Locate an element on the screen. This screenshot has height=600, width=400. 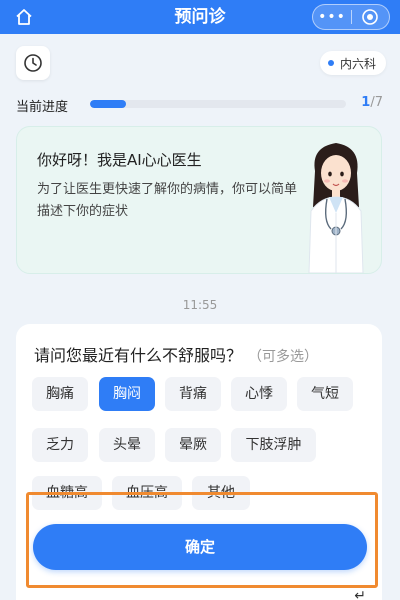
symptom-option-label: 气短 is located at coordinates (325, 394).